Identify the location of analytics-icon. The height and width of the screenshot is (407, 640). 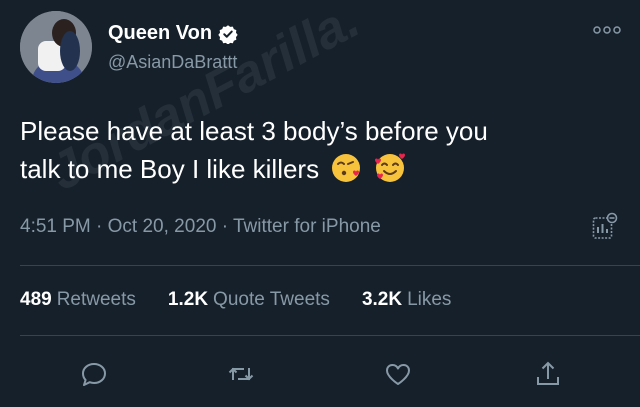
(605, 226).